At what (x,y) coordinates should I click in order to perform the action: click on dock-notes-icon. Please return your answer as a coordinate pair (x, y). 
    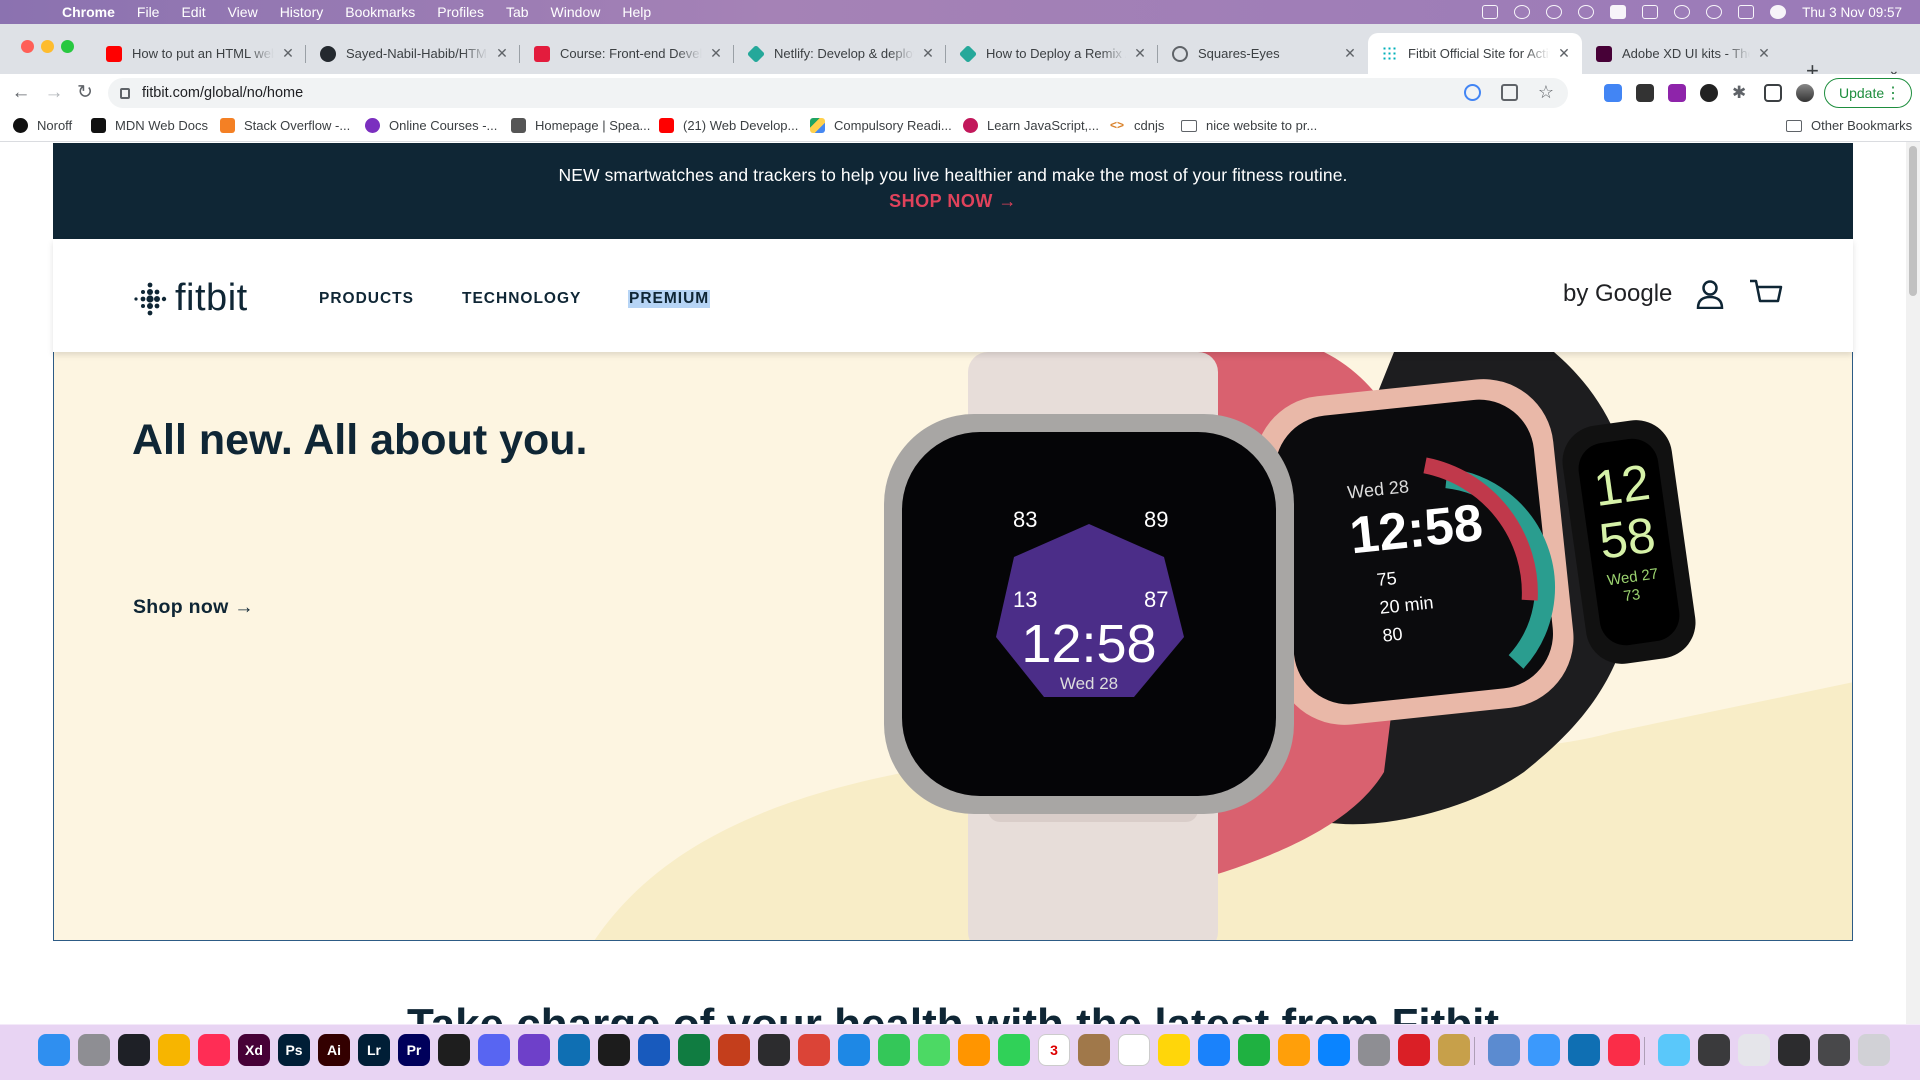
    Looking at the image, I should click on (1174, 1050).